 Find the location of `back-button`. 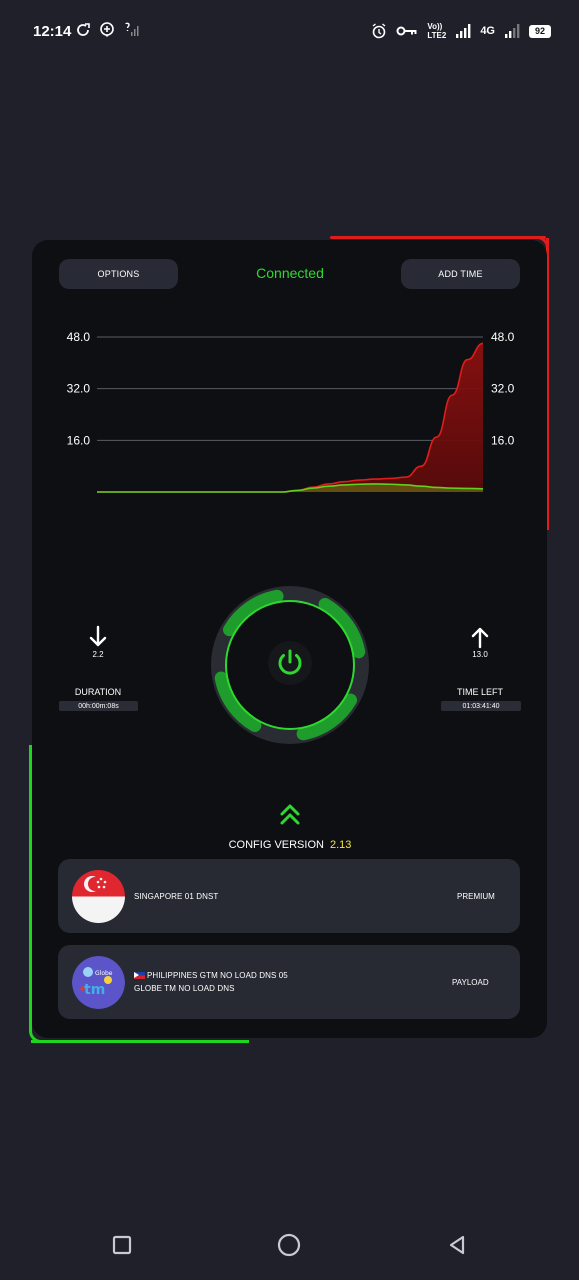

back-button is located at coordinates (457, 1245).